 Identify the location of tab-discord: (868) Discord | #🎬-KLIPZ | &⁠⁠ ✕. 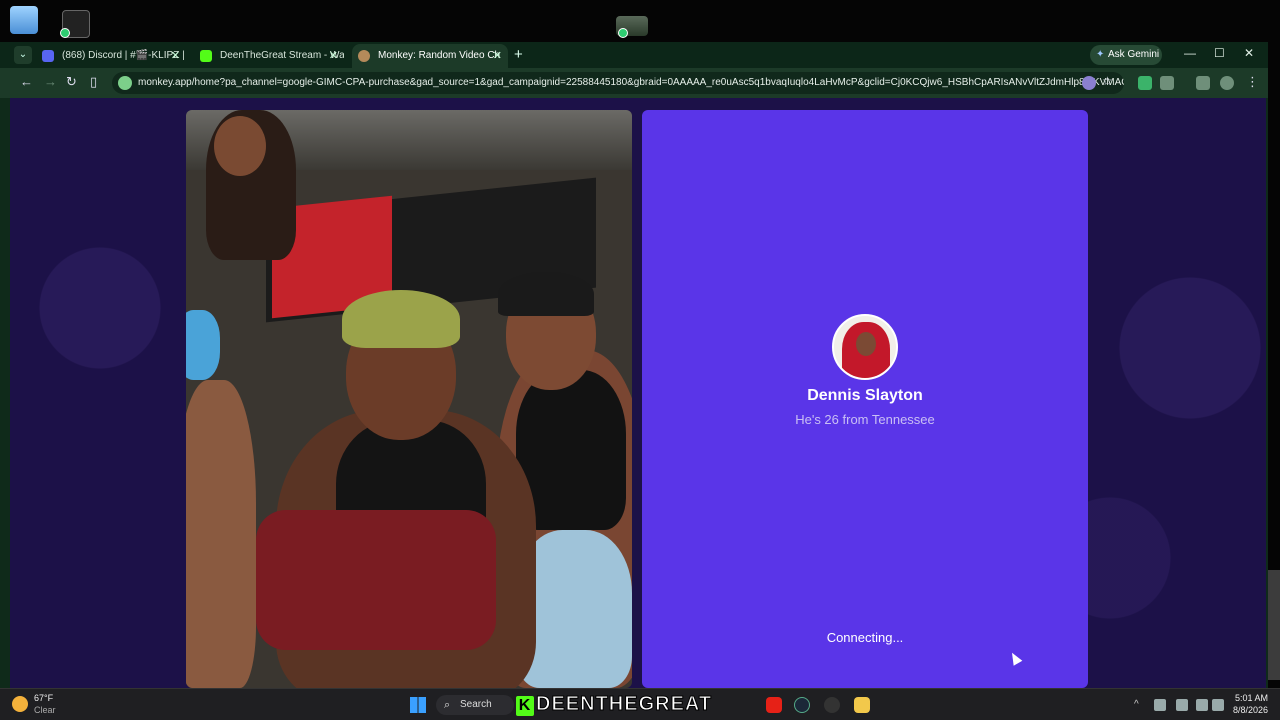
(111, 56).